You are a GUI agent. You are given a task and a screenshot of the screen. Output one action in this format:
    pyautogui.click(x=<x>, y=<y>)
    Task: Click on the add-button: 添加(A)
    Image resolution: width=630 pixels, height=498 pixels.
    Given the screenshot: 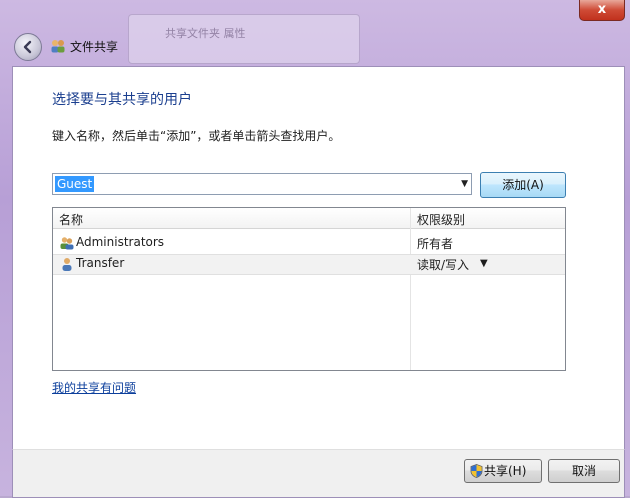 What is the action you would take?
    pyautogui.click(x=523, y=185)
    